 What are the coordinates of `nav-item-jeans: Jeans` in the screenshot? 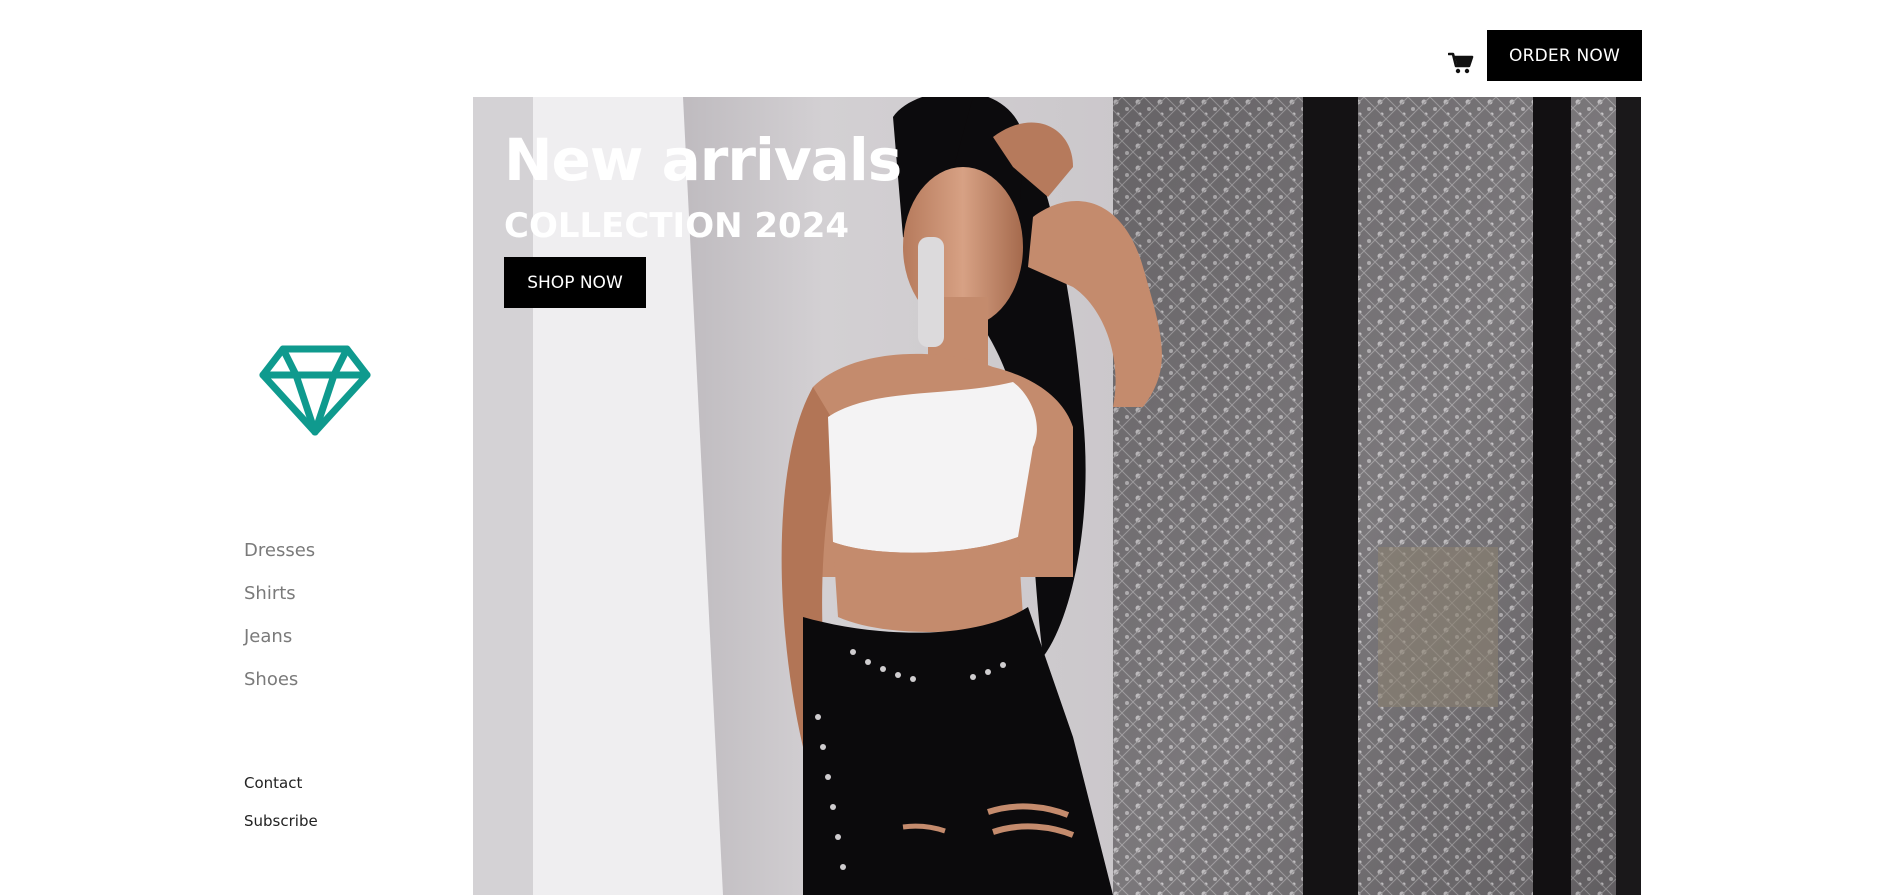 It's located at (279, 644).